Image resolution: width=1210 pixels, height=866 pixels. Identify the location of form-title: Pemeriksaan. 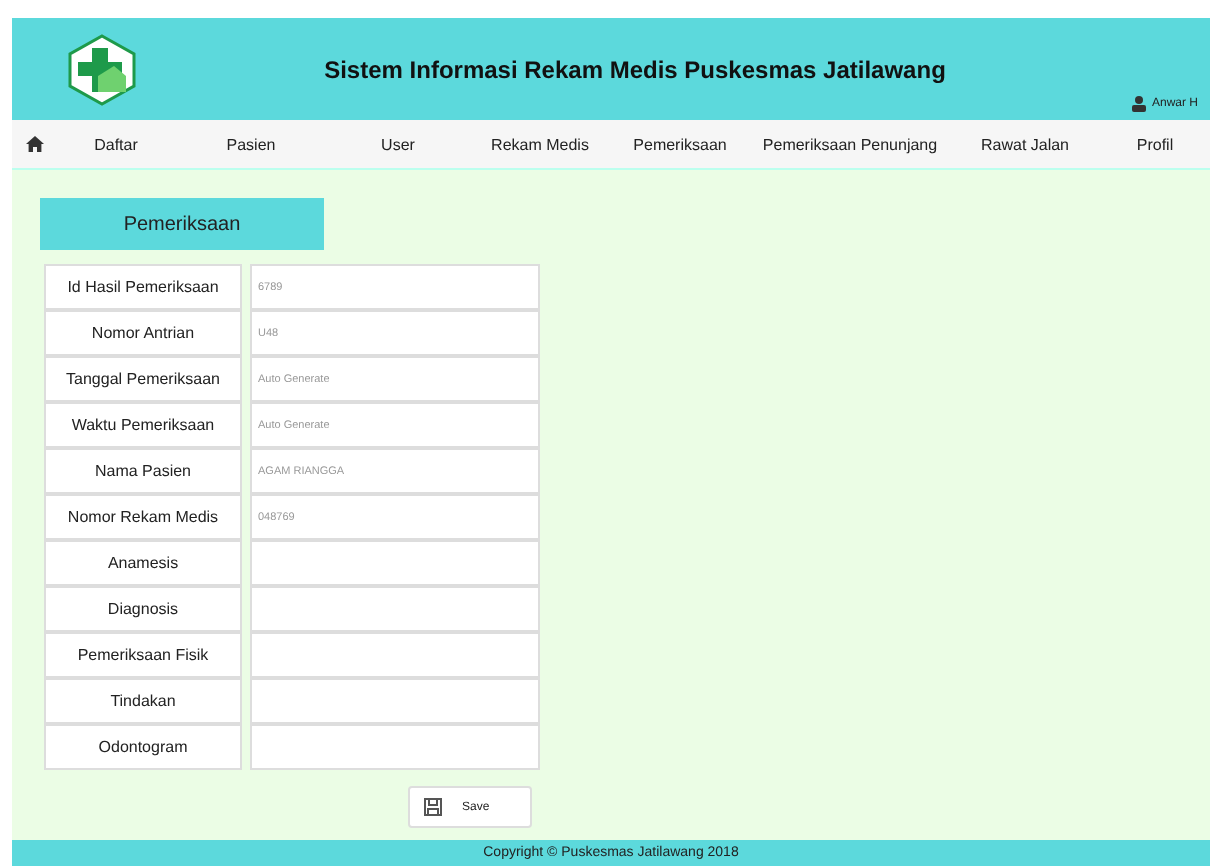
(182, 224).